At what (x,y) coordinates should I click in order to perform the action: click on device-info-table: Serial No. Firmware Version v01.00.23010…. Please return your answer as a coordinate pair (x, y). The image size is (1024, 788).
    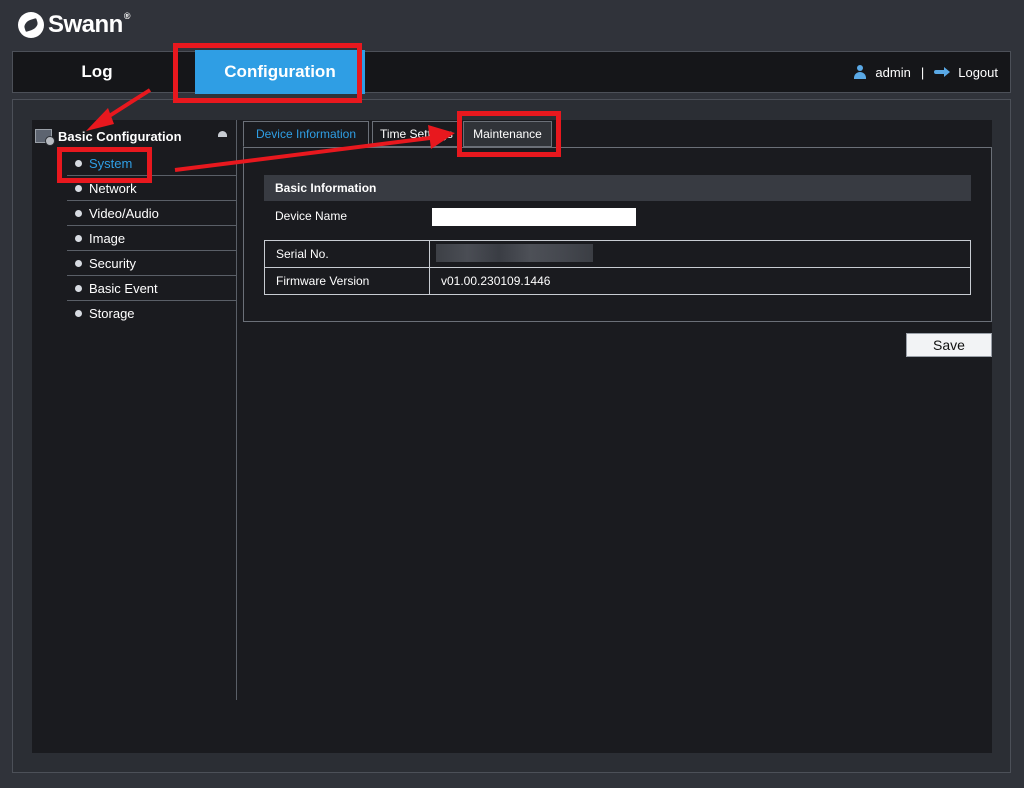
    Looking at the image, I should click on (617, 267).